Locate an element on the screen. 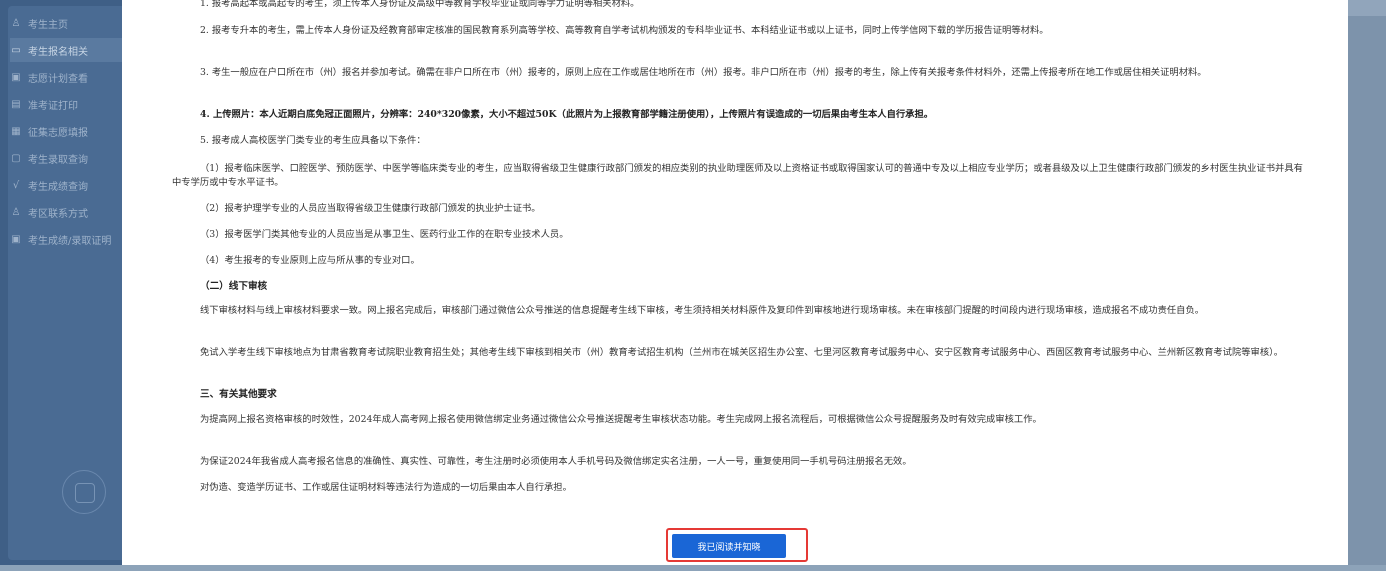 This screenshot has height=571, width=1386. section-heading: 三、有关其他要求 is located at coordinates (238, 394).